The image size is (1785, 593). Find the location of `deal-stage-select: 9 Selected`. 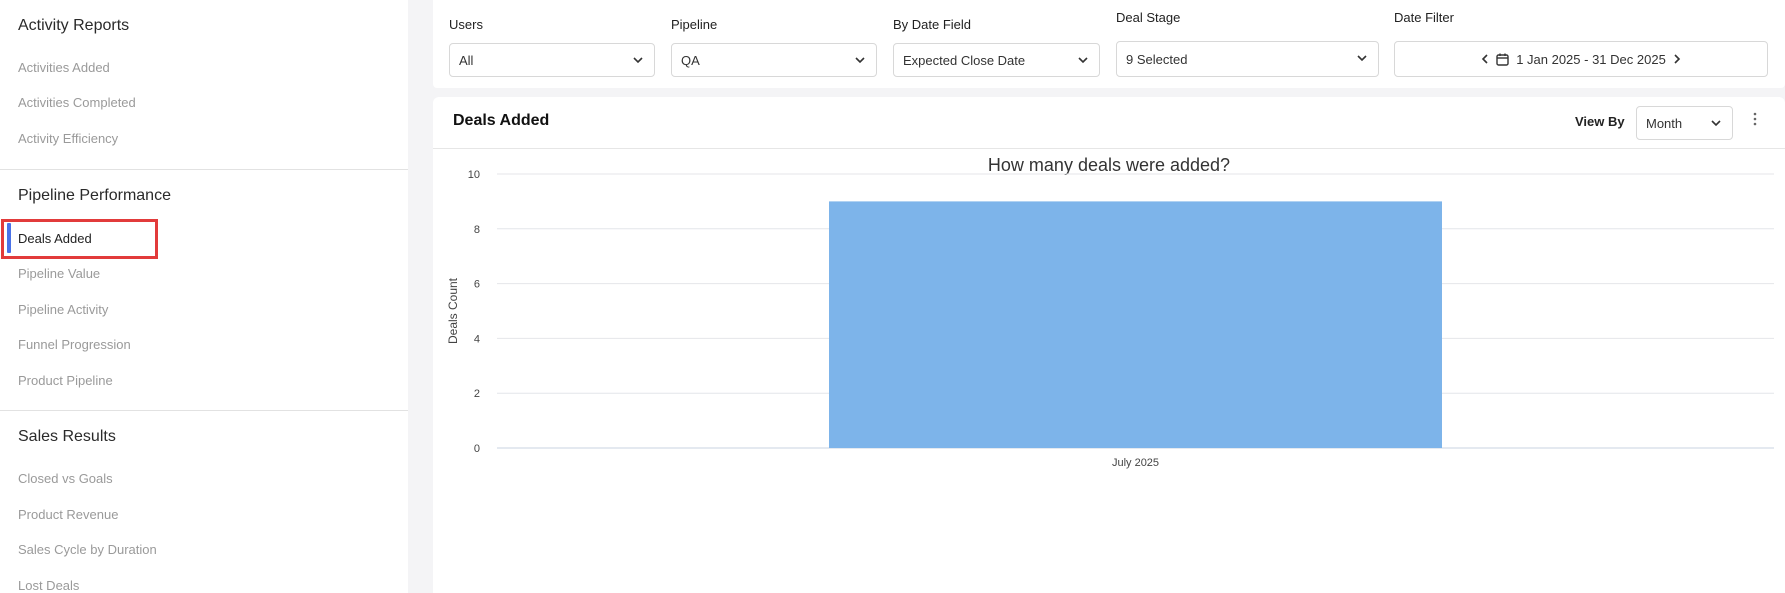

deal-stage-select: 9 Selected is located at coordinates (1247, 59).